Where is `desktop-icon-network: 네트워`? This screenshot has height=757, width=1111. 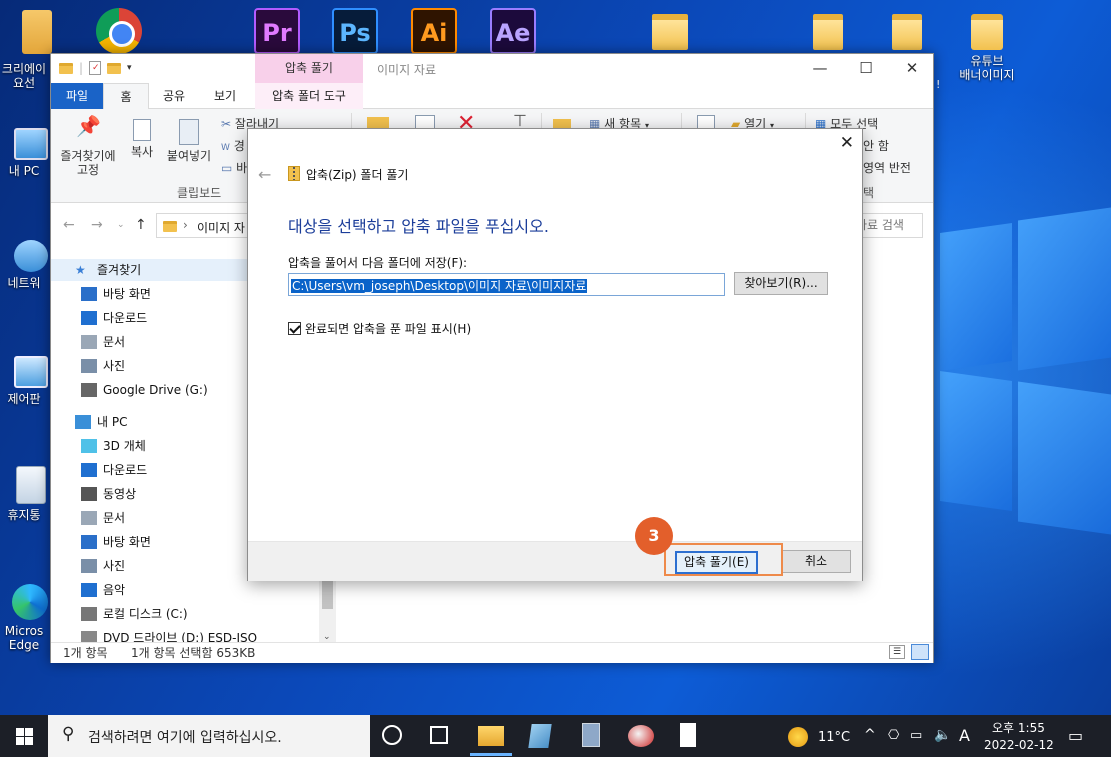 desktop-icon-network: 네트워 is located at coordinates (27, 265).